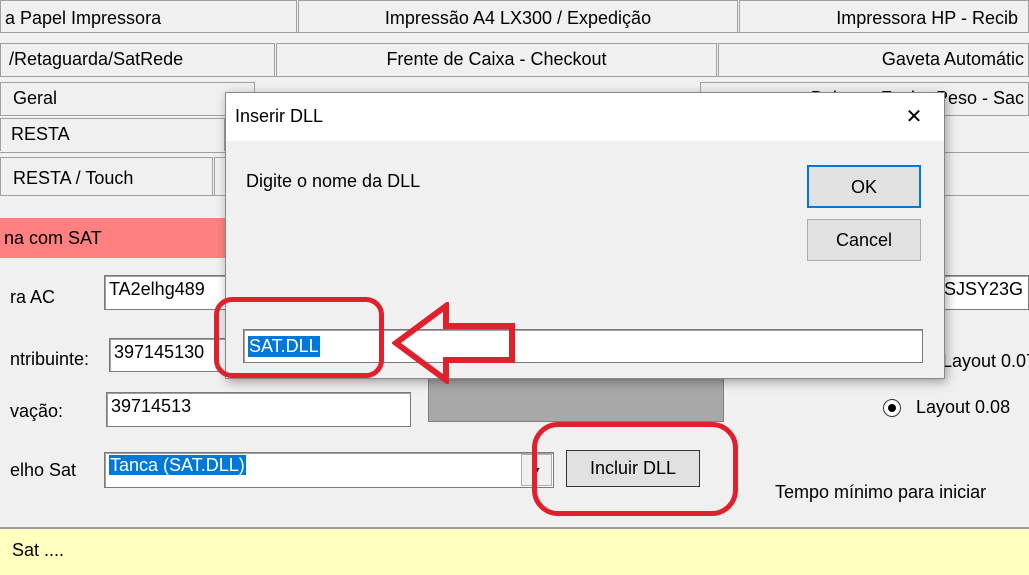 This screenshot has width=1029, height=575. What do you see at coordinates (279, 116) in the screenshot?
I see `dialog-title: Inserir DLL` at bounding box center [279, 116].